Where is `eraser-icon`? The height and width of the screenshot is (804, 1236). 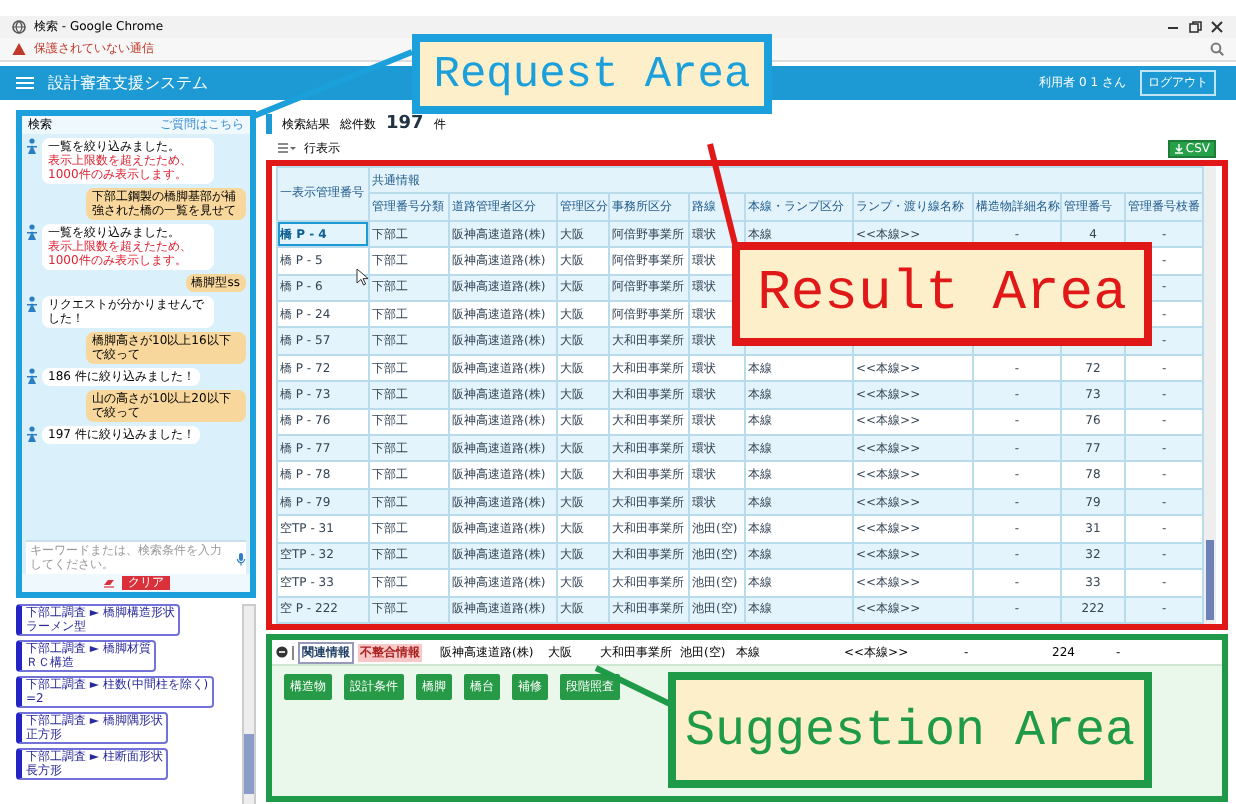 eraser-icon is located at coordinates (109, 583).